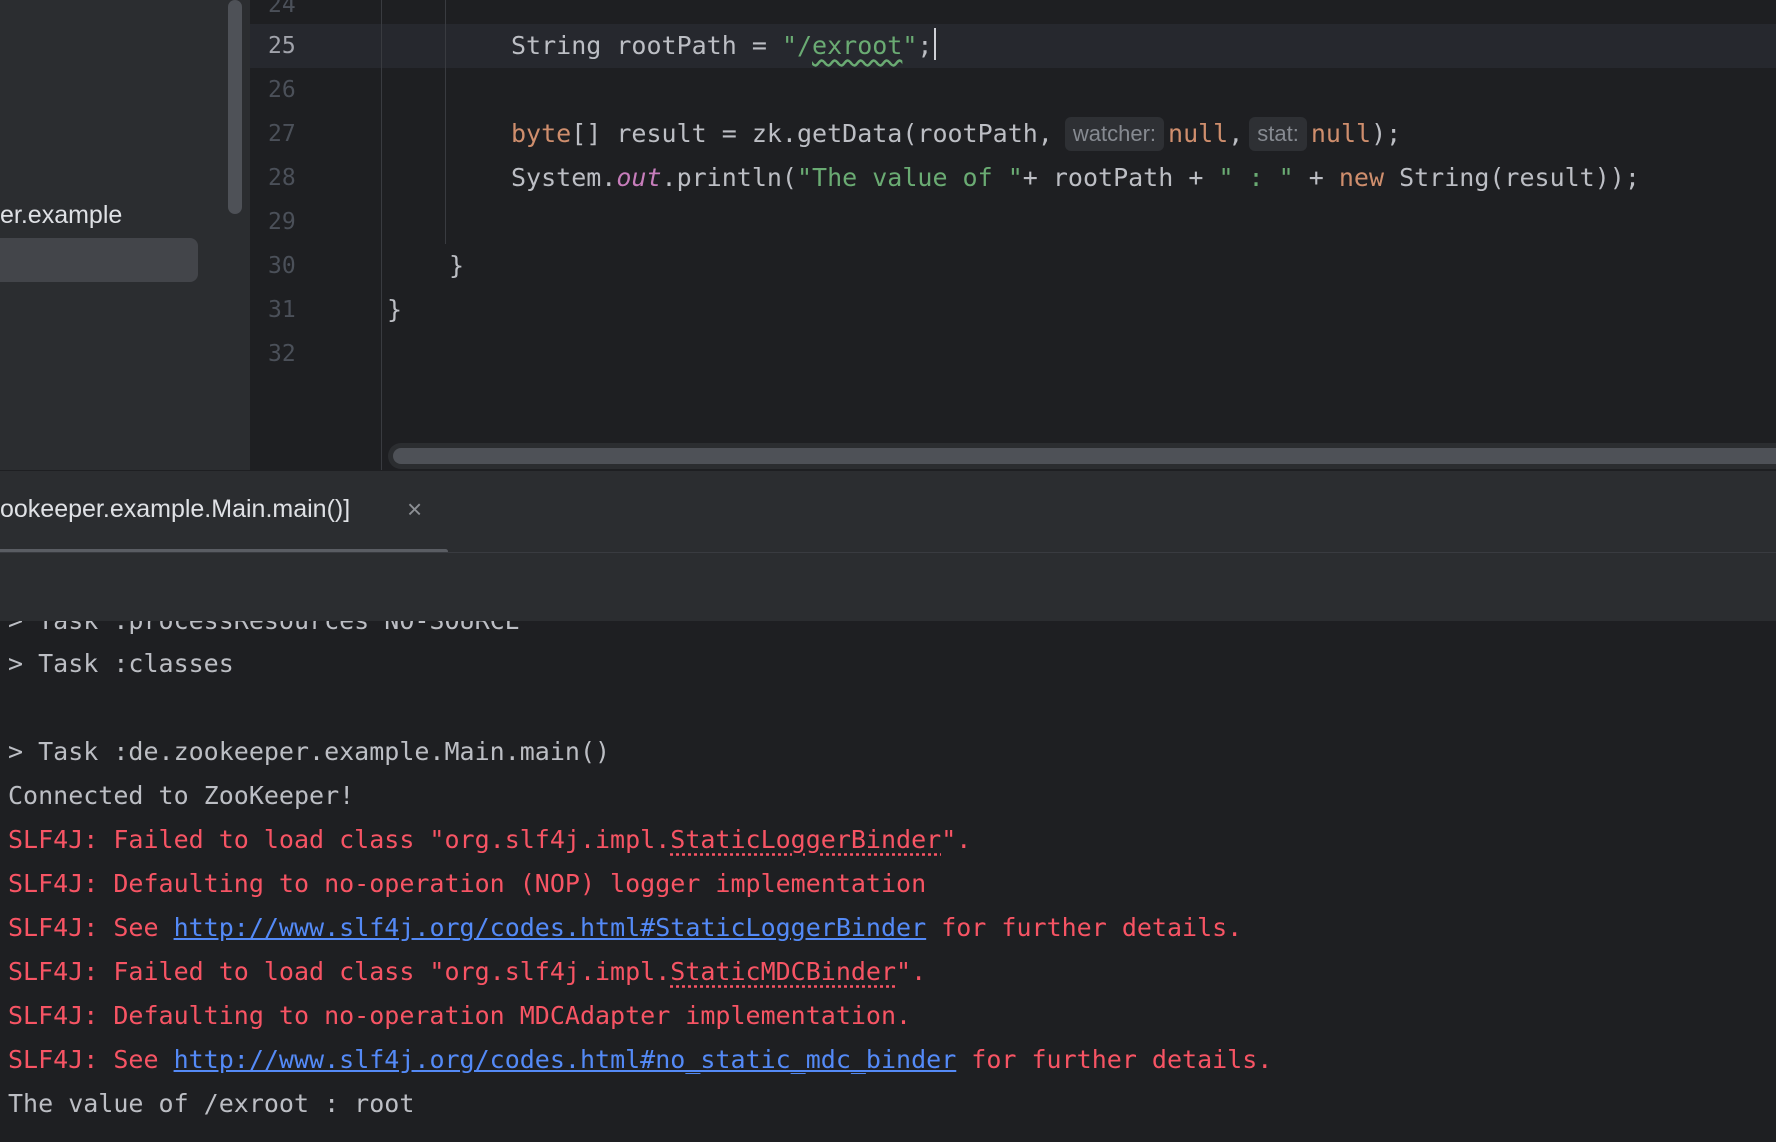  Describe the element at coordinates (783, 971) in the screenshot. I see `console-class-reference: StaticMDCBinder` at that location.